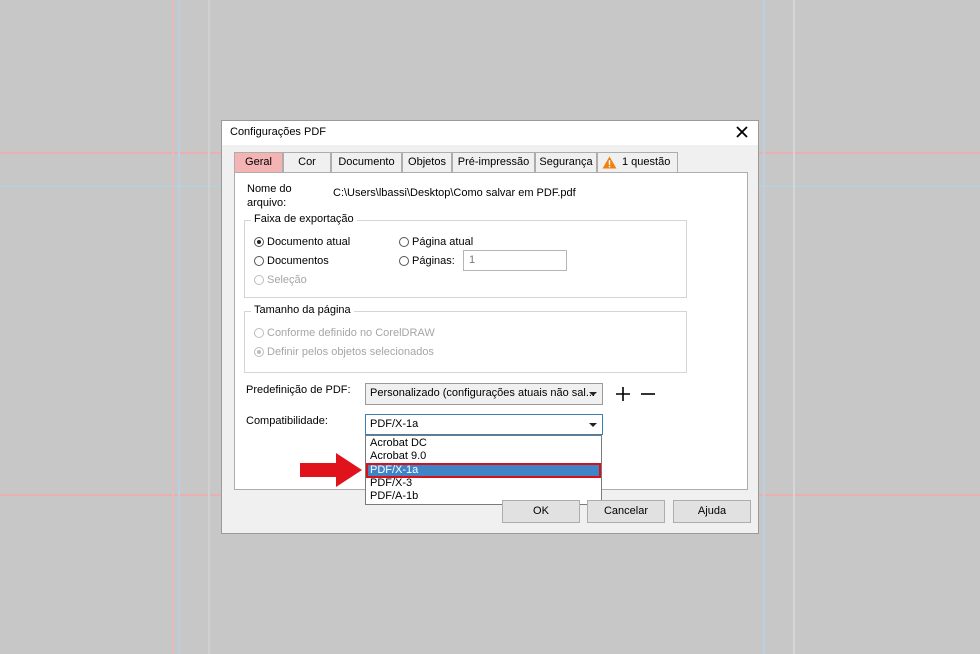 This screenshot has width=980, height=654. What do you see at coordinates (304, 219) in the screenshot?
I see `export-range-title: Faixa de exportação` at bounding box center [304, 219].